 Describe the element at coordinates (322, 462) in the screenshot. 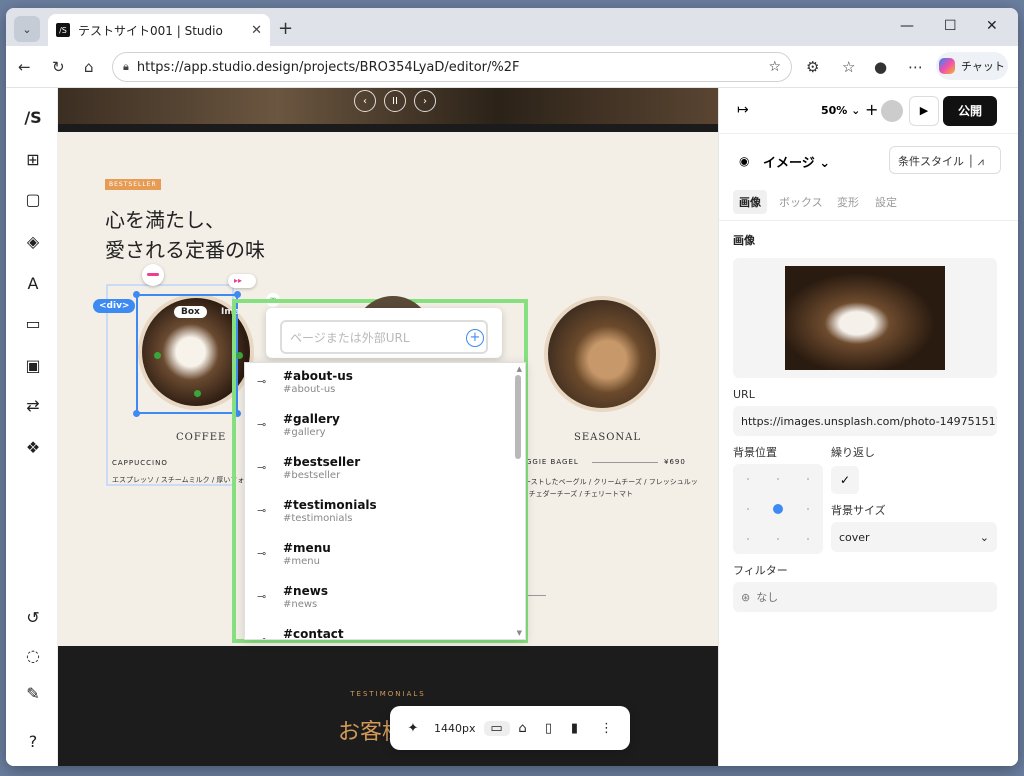

I see `anchor-label: #bestseller` at that location.